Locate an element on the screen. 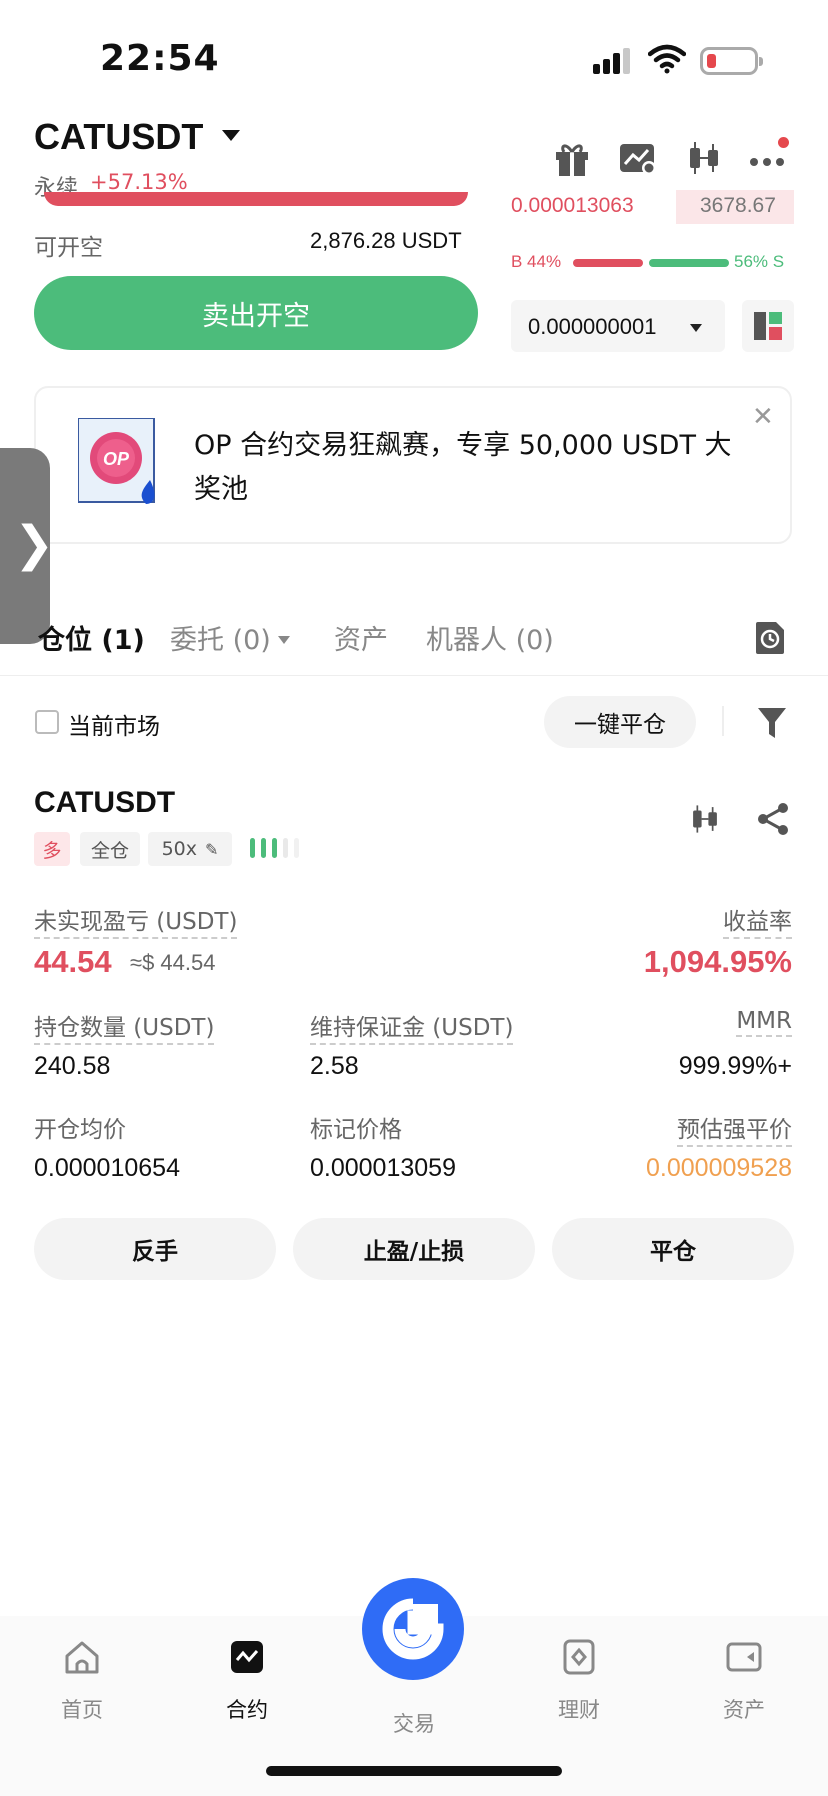 The image size is (828, 1796). op-token-icon: OP is located at coordinates (116, 461).